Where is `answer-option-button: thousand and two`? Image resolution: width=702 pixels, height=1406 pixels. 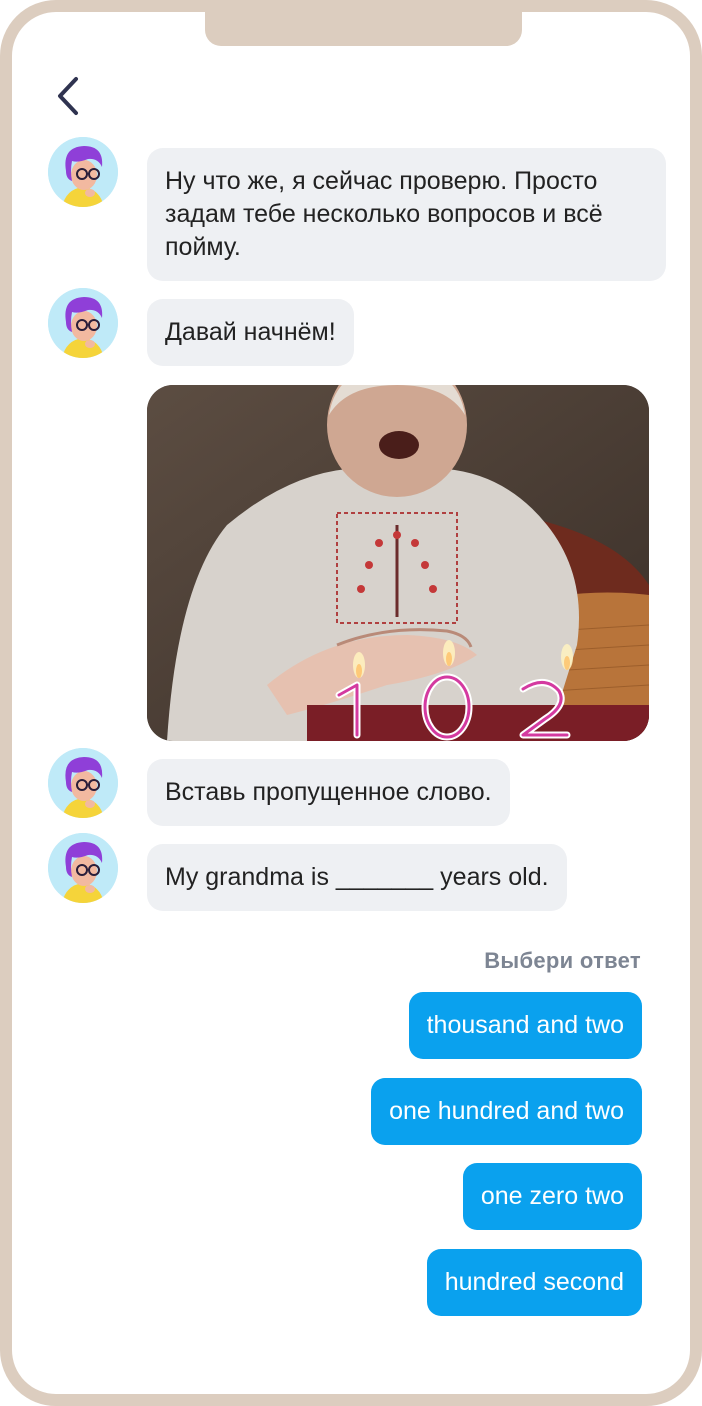
answer-option-button: thousand and two is located at coordinates (525, 1025).